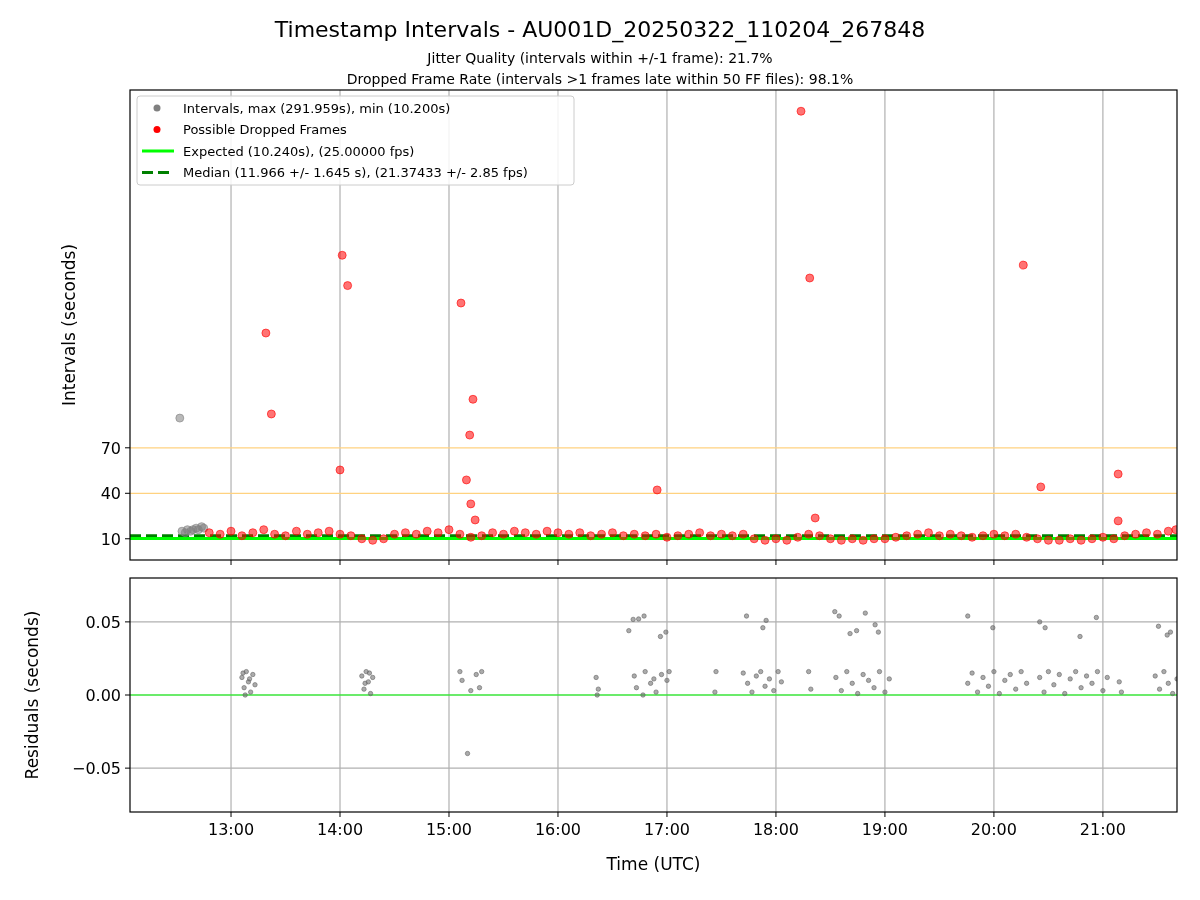 This screenshot has height=900, width=1200. I want to click on tick-label: 14:00, so click(340, 829).